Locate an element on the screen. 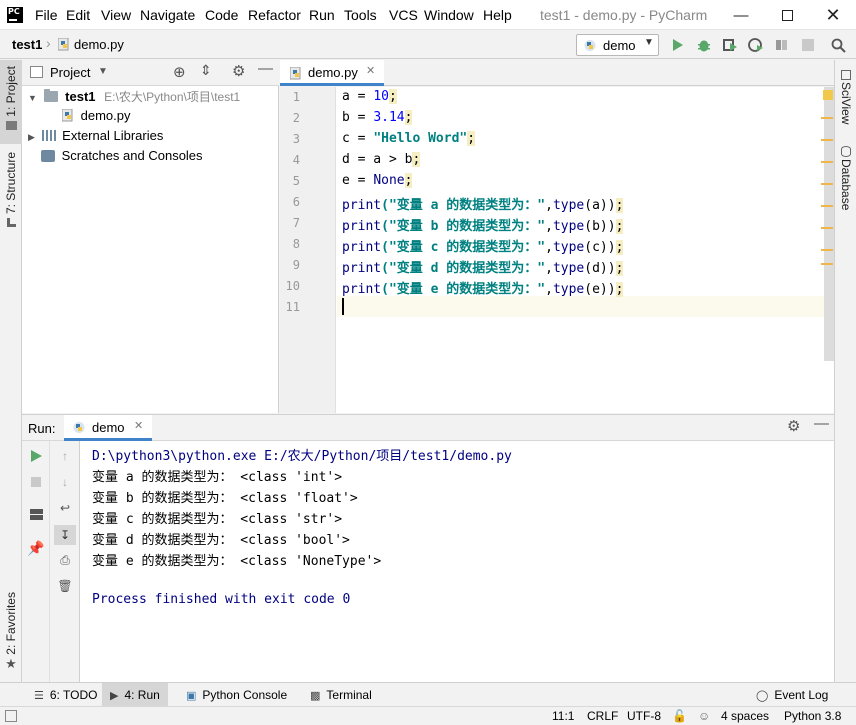 Image resolution: width=856 pixels, height=725 pixels. code-token: (a)) is located at coordinates (600, 205).